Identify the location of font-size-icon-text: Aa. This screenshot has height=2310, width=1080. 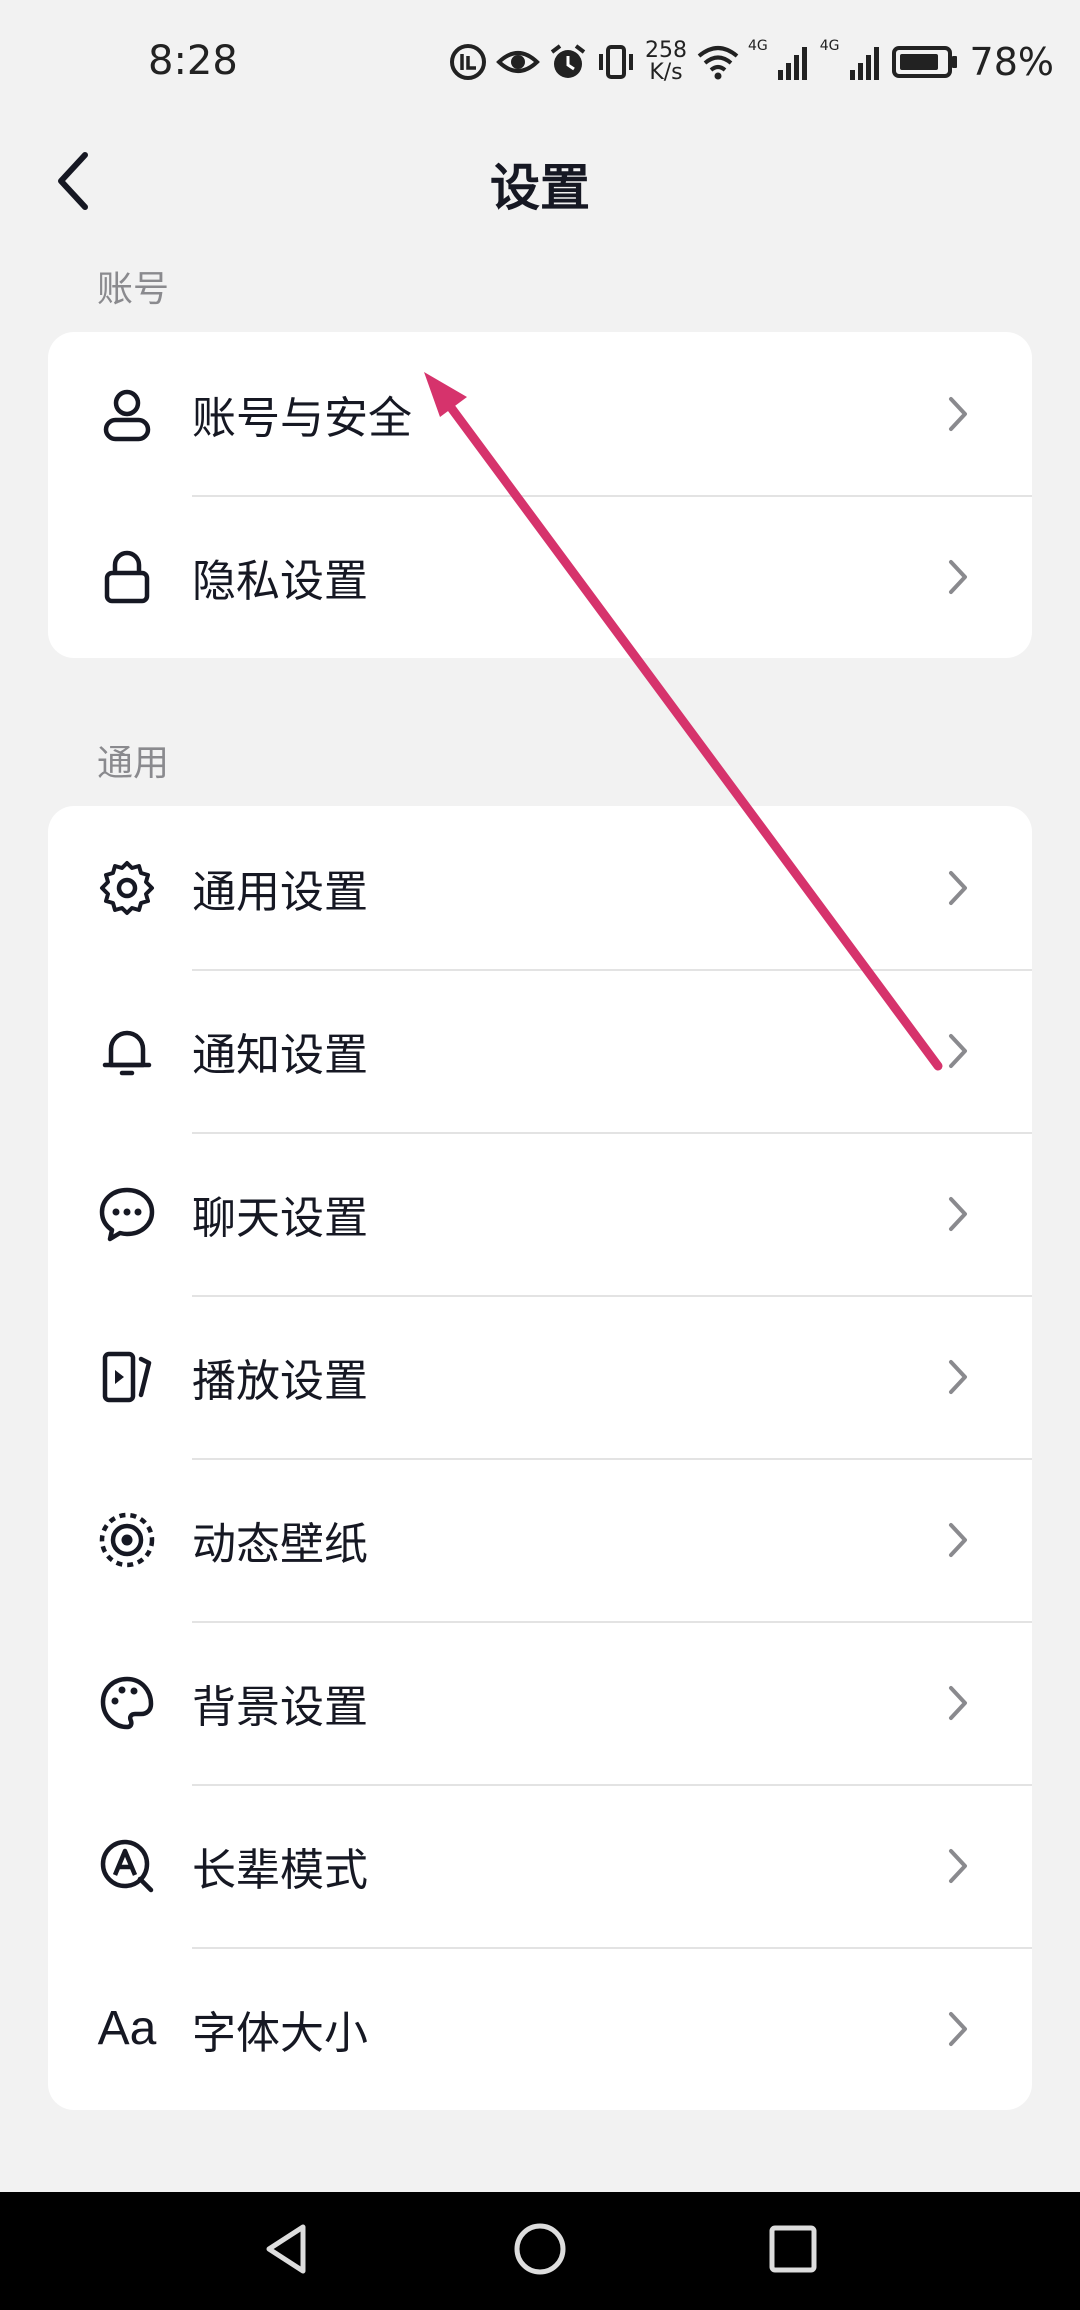
(127, 2028).